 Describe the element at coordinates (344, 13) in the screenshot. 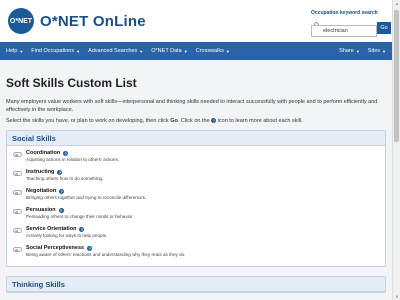

I see `search-label: Occupation keyword search` at that location.